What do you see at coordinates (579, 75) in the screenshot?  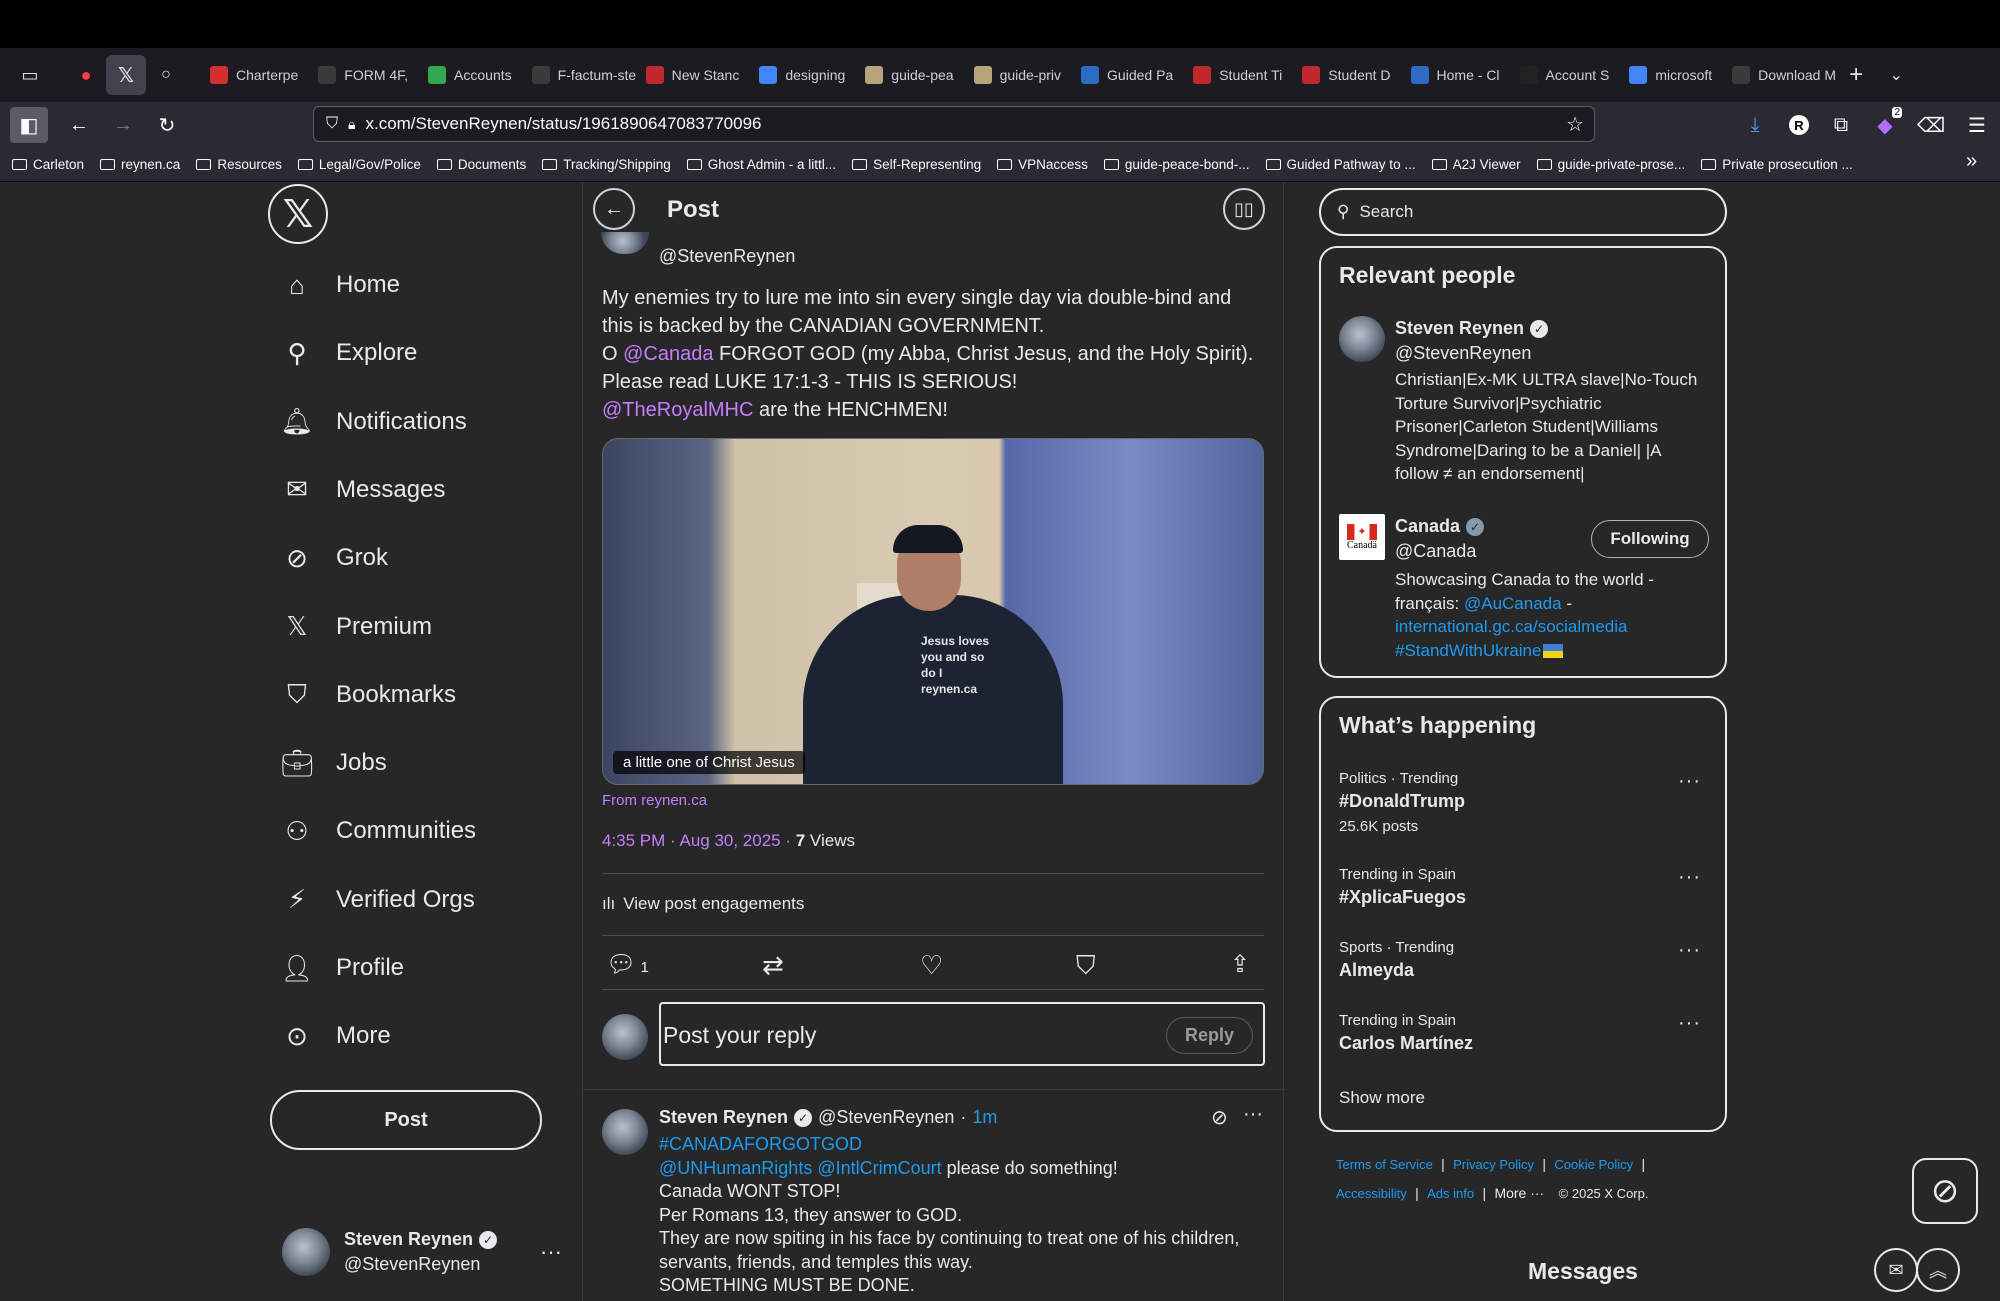 I see `tab-3: F-factum-stev` at bounding box center [579, 75].